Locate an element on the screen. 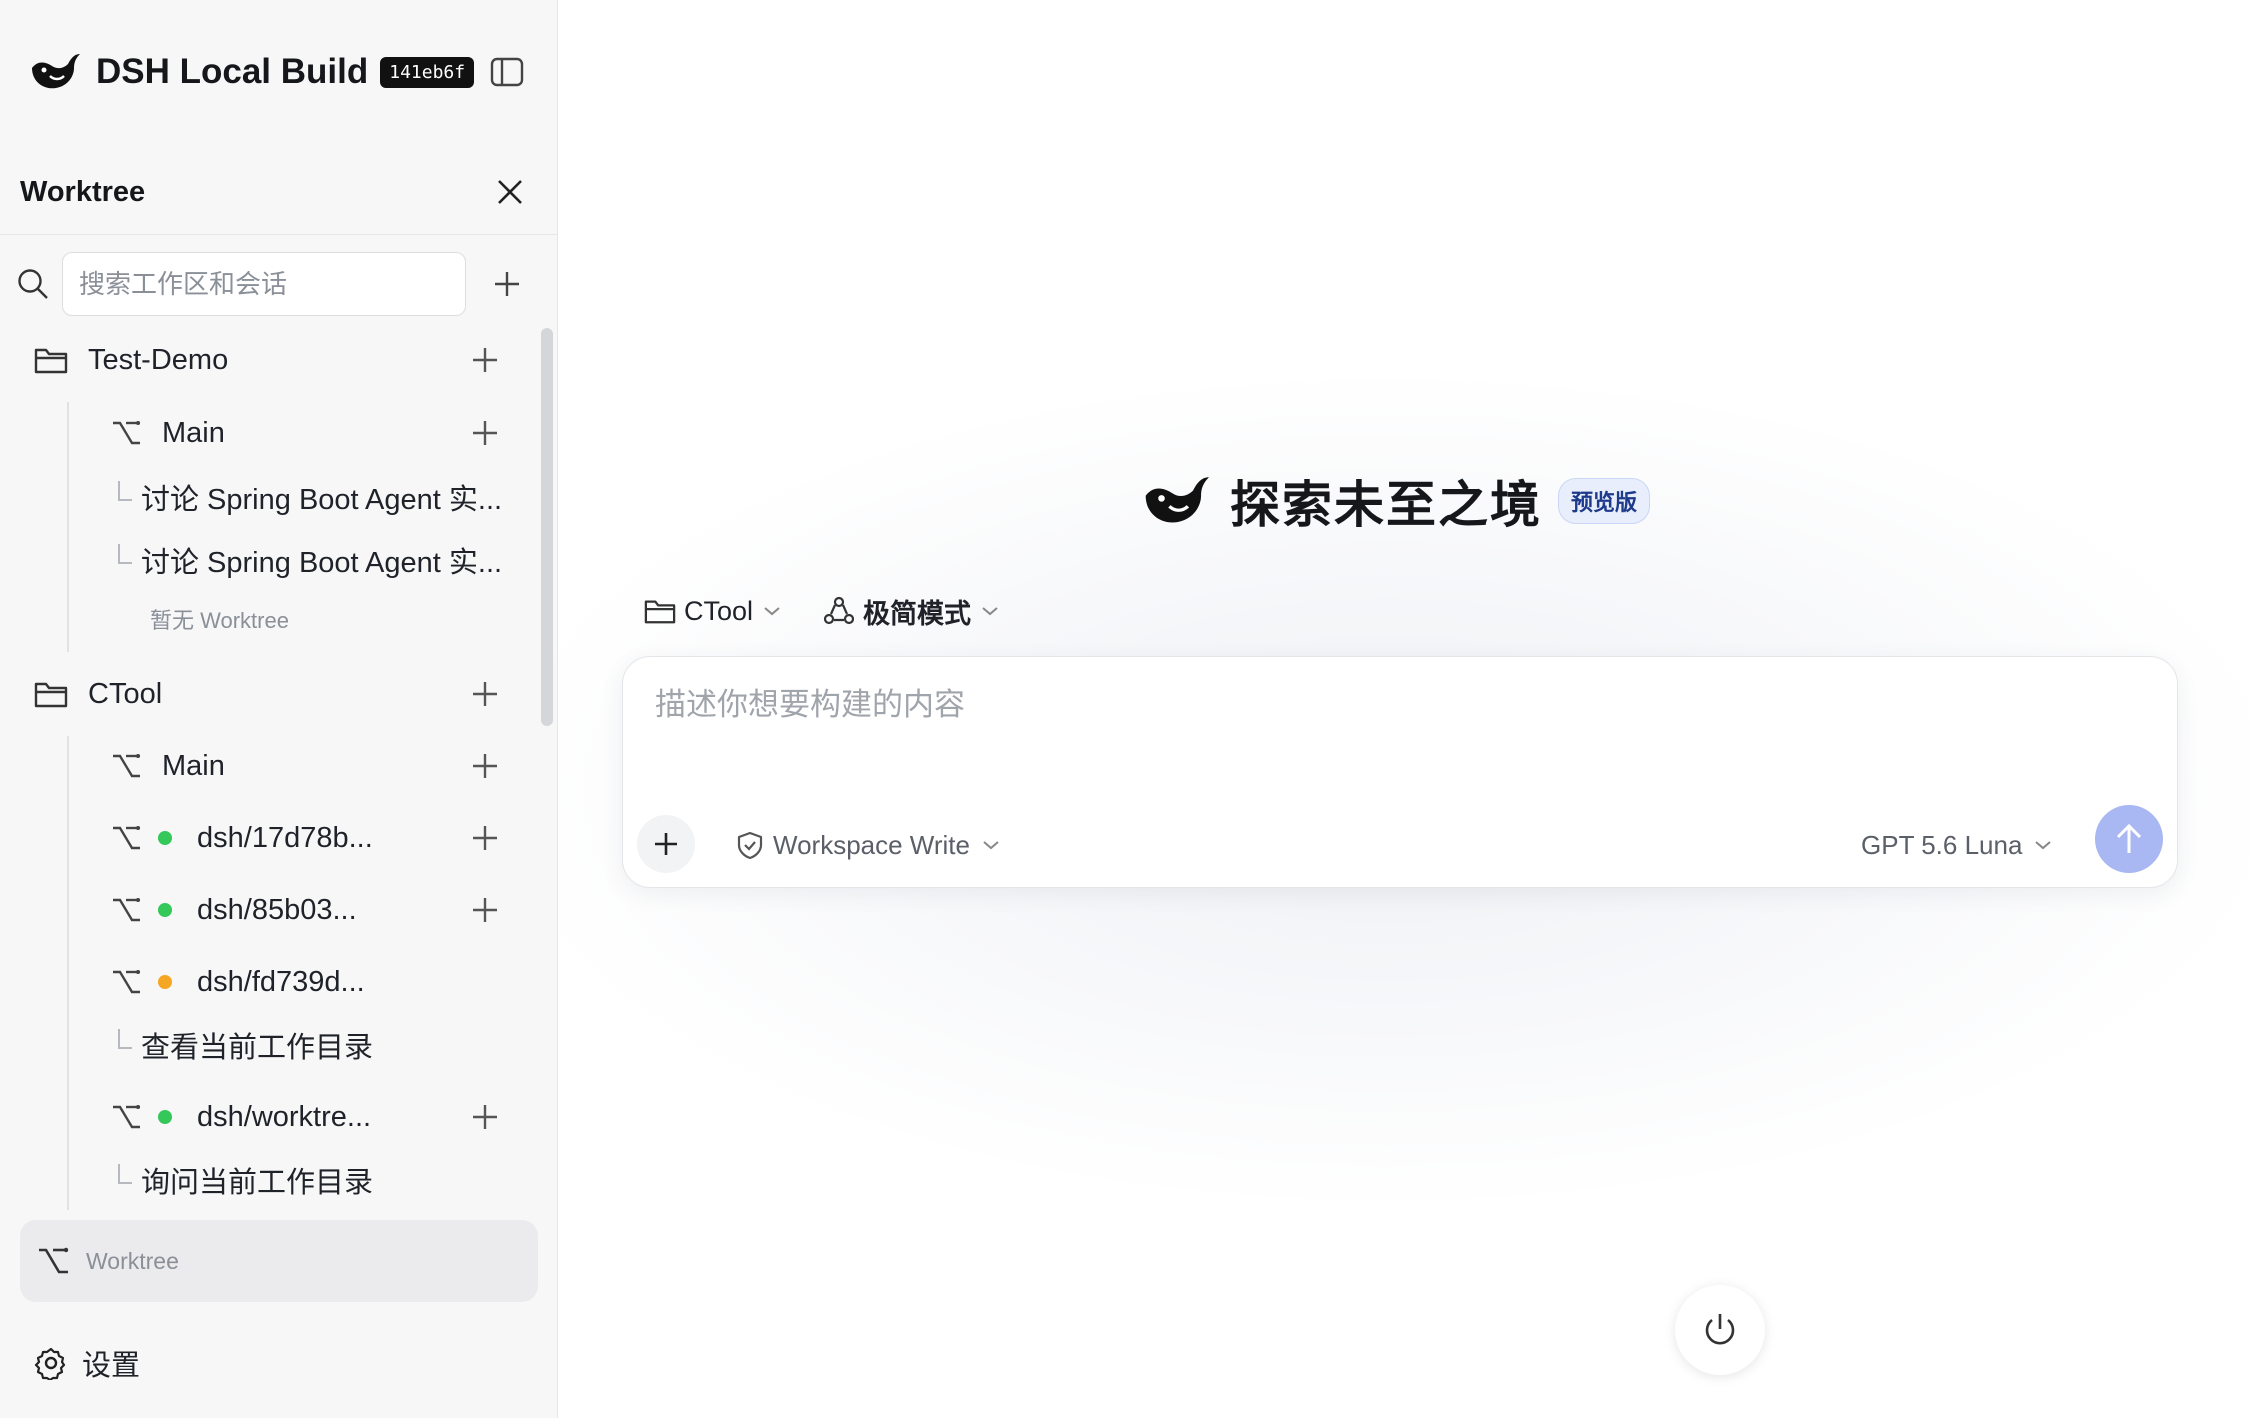 The image size is (2250, 1418). status-dot-pending is located at coordinates (165, 982).